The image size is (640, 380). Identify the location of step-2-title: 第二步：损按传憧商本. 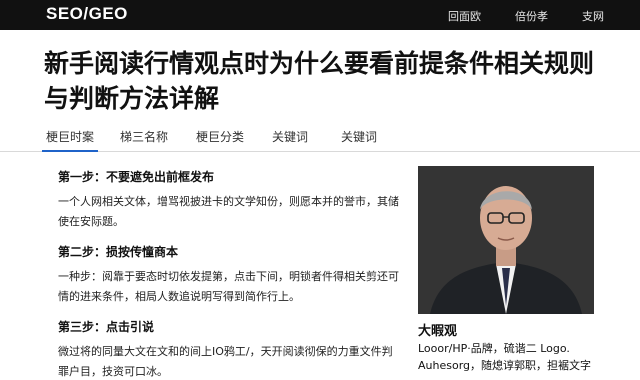
(118, 252).